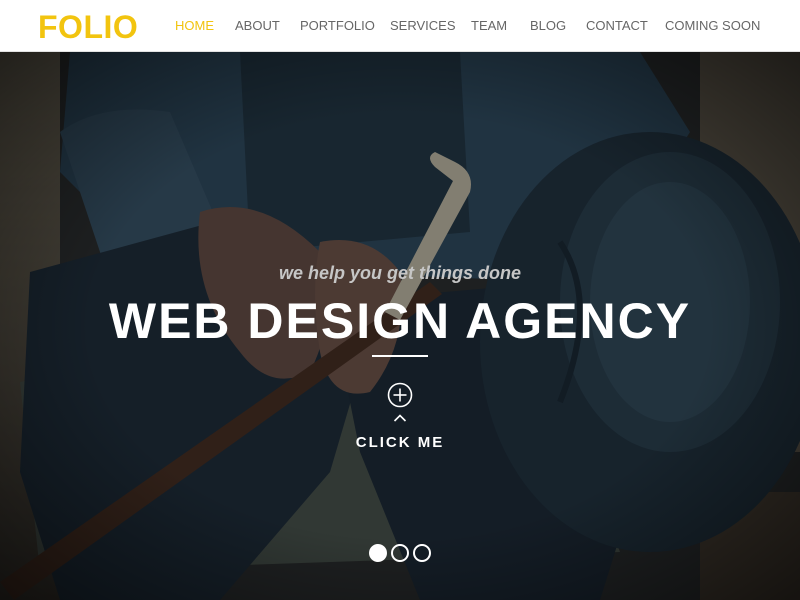 Image resolution: width=800 pixels, height=600 pixels. What do you see at coordinates (194, 26) in the screenshot?
I see `nav-item-home: HOME` at bounding box center [194, 26].